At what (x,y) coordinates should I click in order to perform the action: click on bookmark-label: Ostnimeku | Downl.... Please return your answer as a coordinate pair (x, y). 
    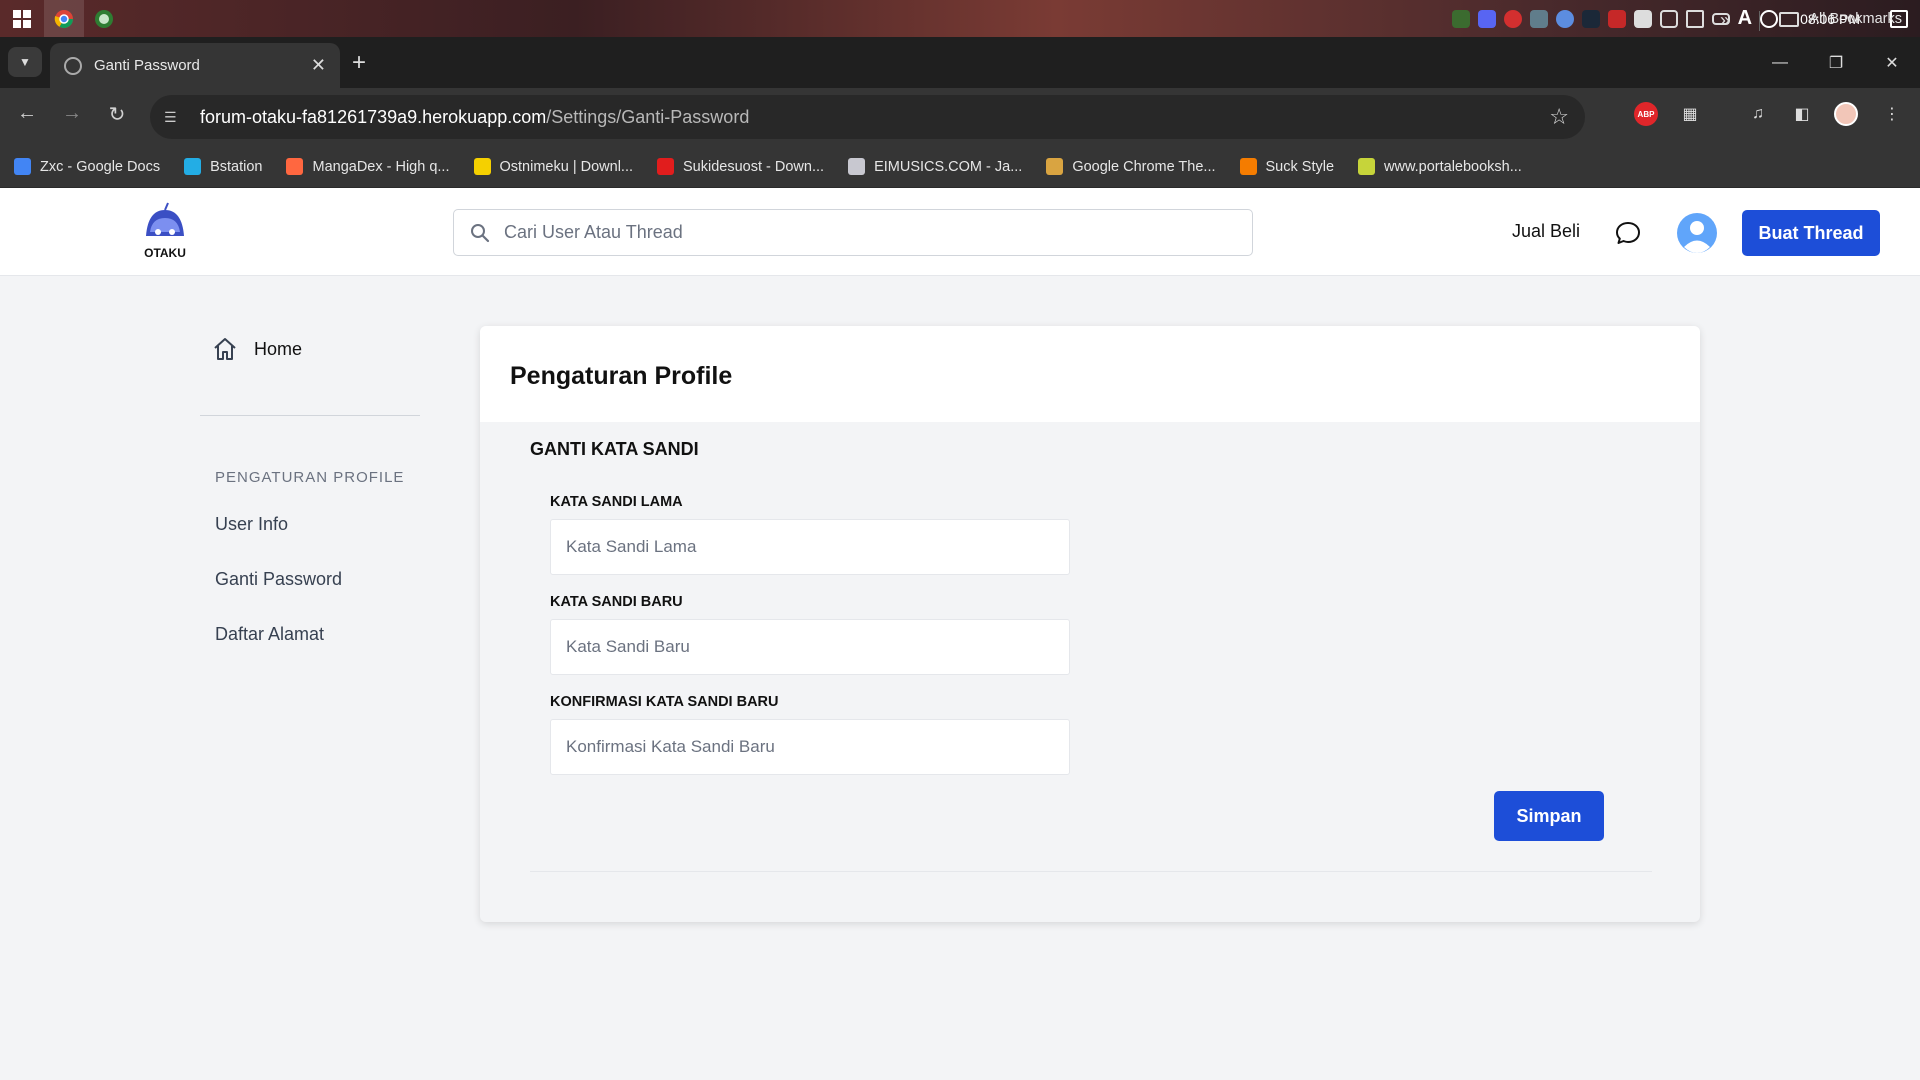
    Looking at the image, I should click on (566, 166).